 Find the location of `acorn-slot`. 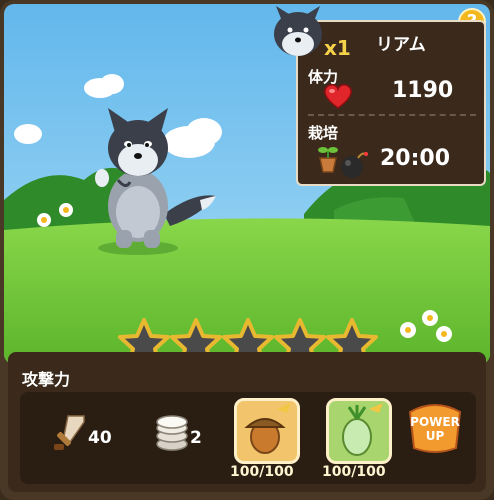

acorn-slot is located at coordinates (267, 431).